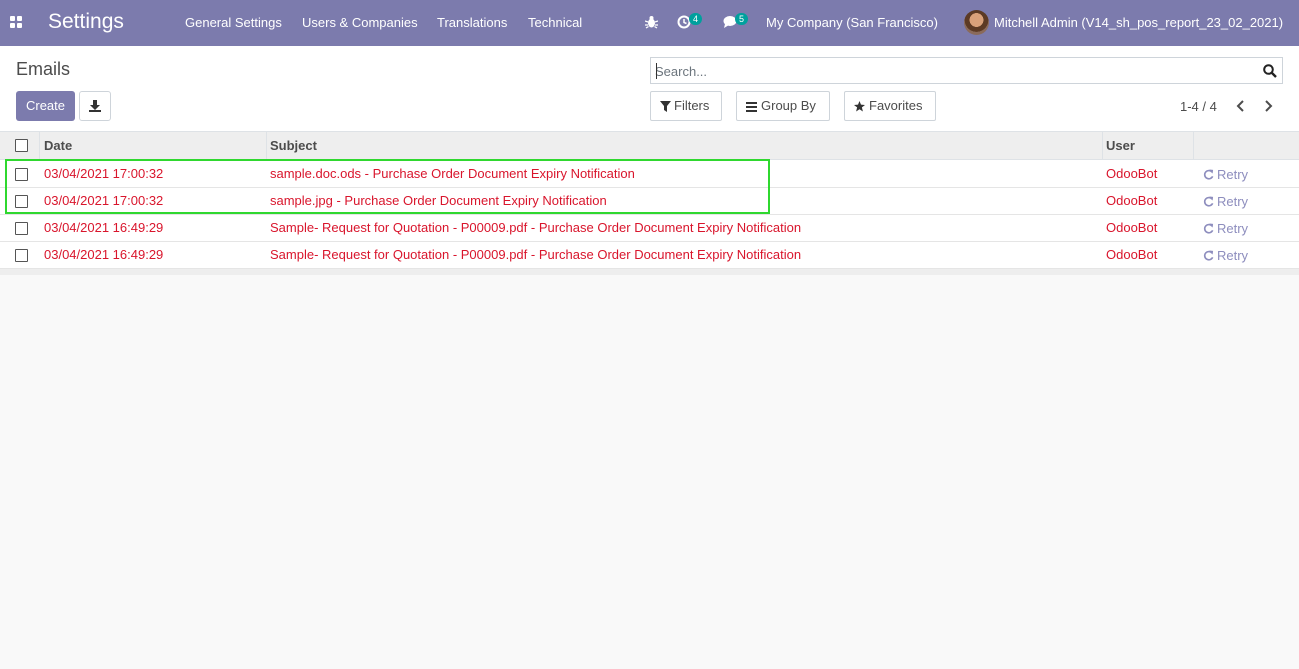 The width and height of the screenshot is (1299, 669). I want to click on column-header-subject: Subject, so click(685, 146).